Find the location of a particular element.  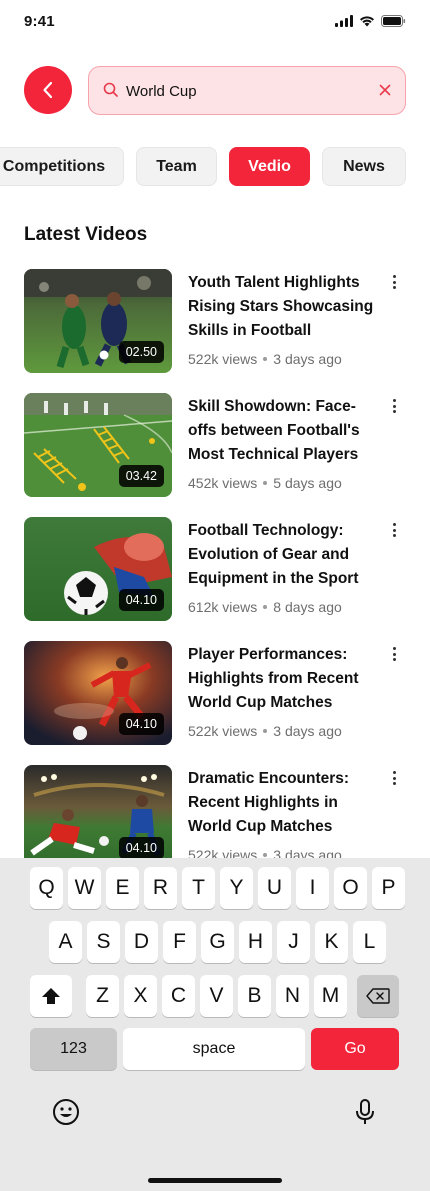

tab-competitions: Competitions is located at coordinates (62, 166).